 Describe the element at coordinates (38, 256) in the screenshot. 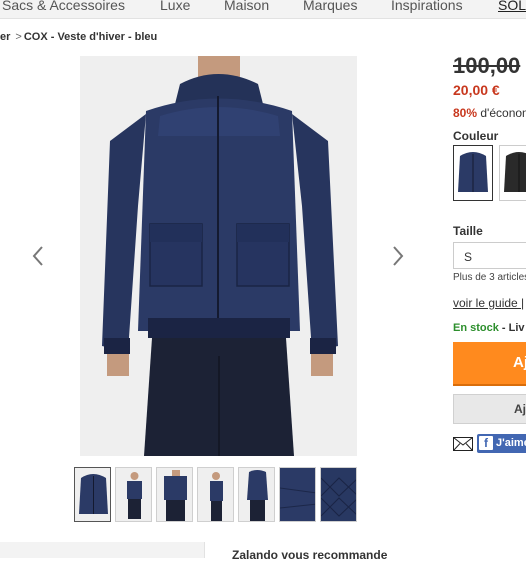

I see `previous-image-arrow-icon` at that location.